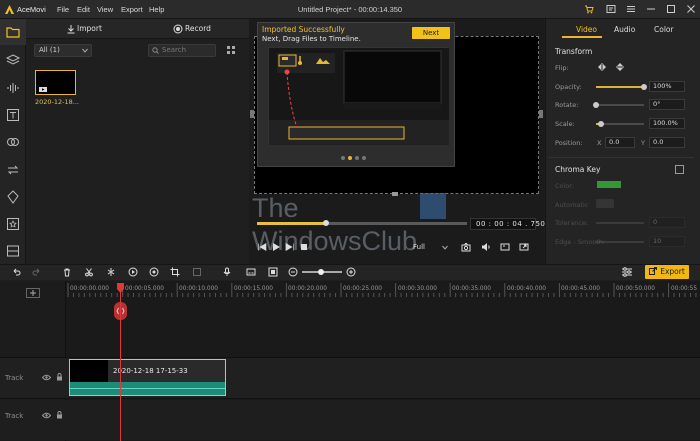  I want to click on export-settings-button, so click(627, 272).